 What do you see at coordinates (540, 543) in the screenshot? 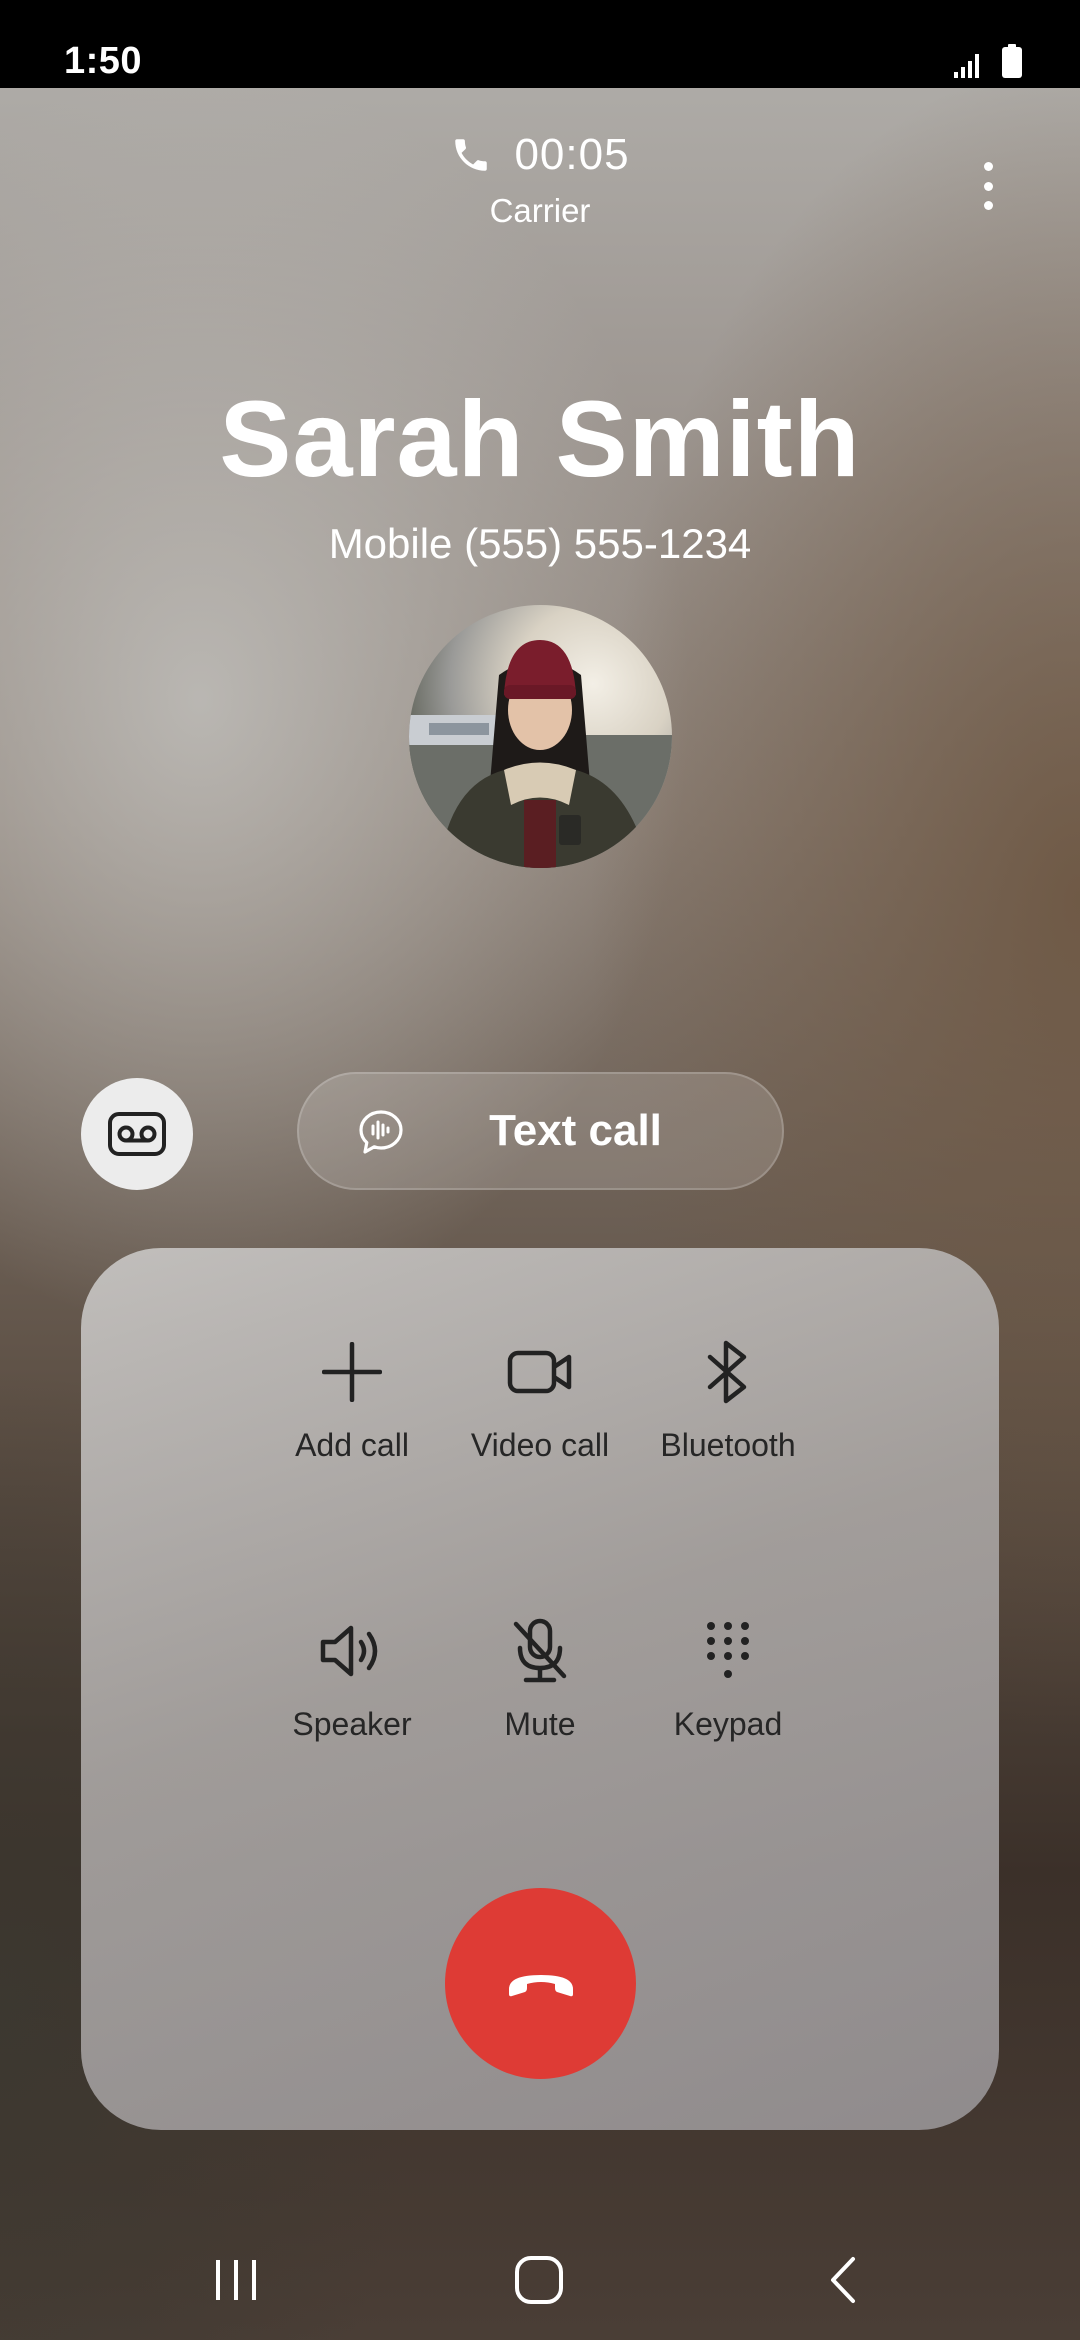
I see `contact-number: Mobile (555) 555-1234` at bounding box center [540, 543].